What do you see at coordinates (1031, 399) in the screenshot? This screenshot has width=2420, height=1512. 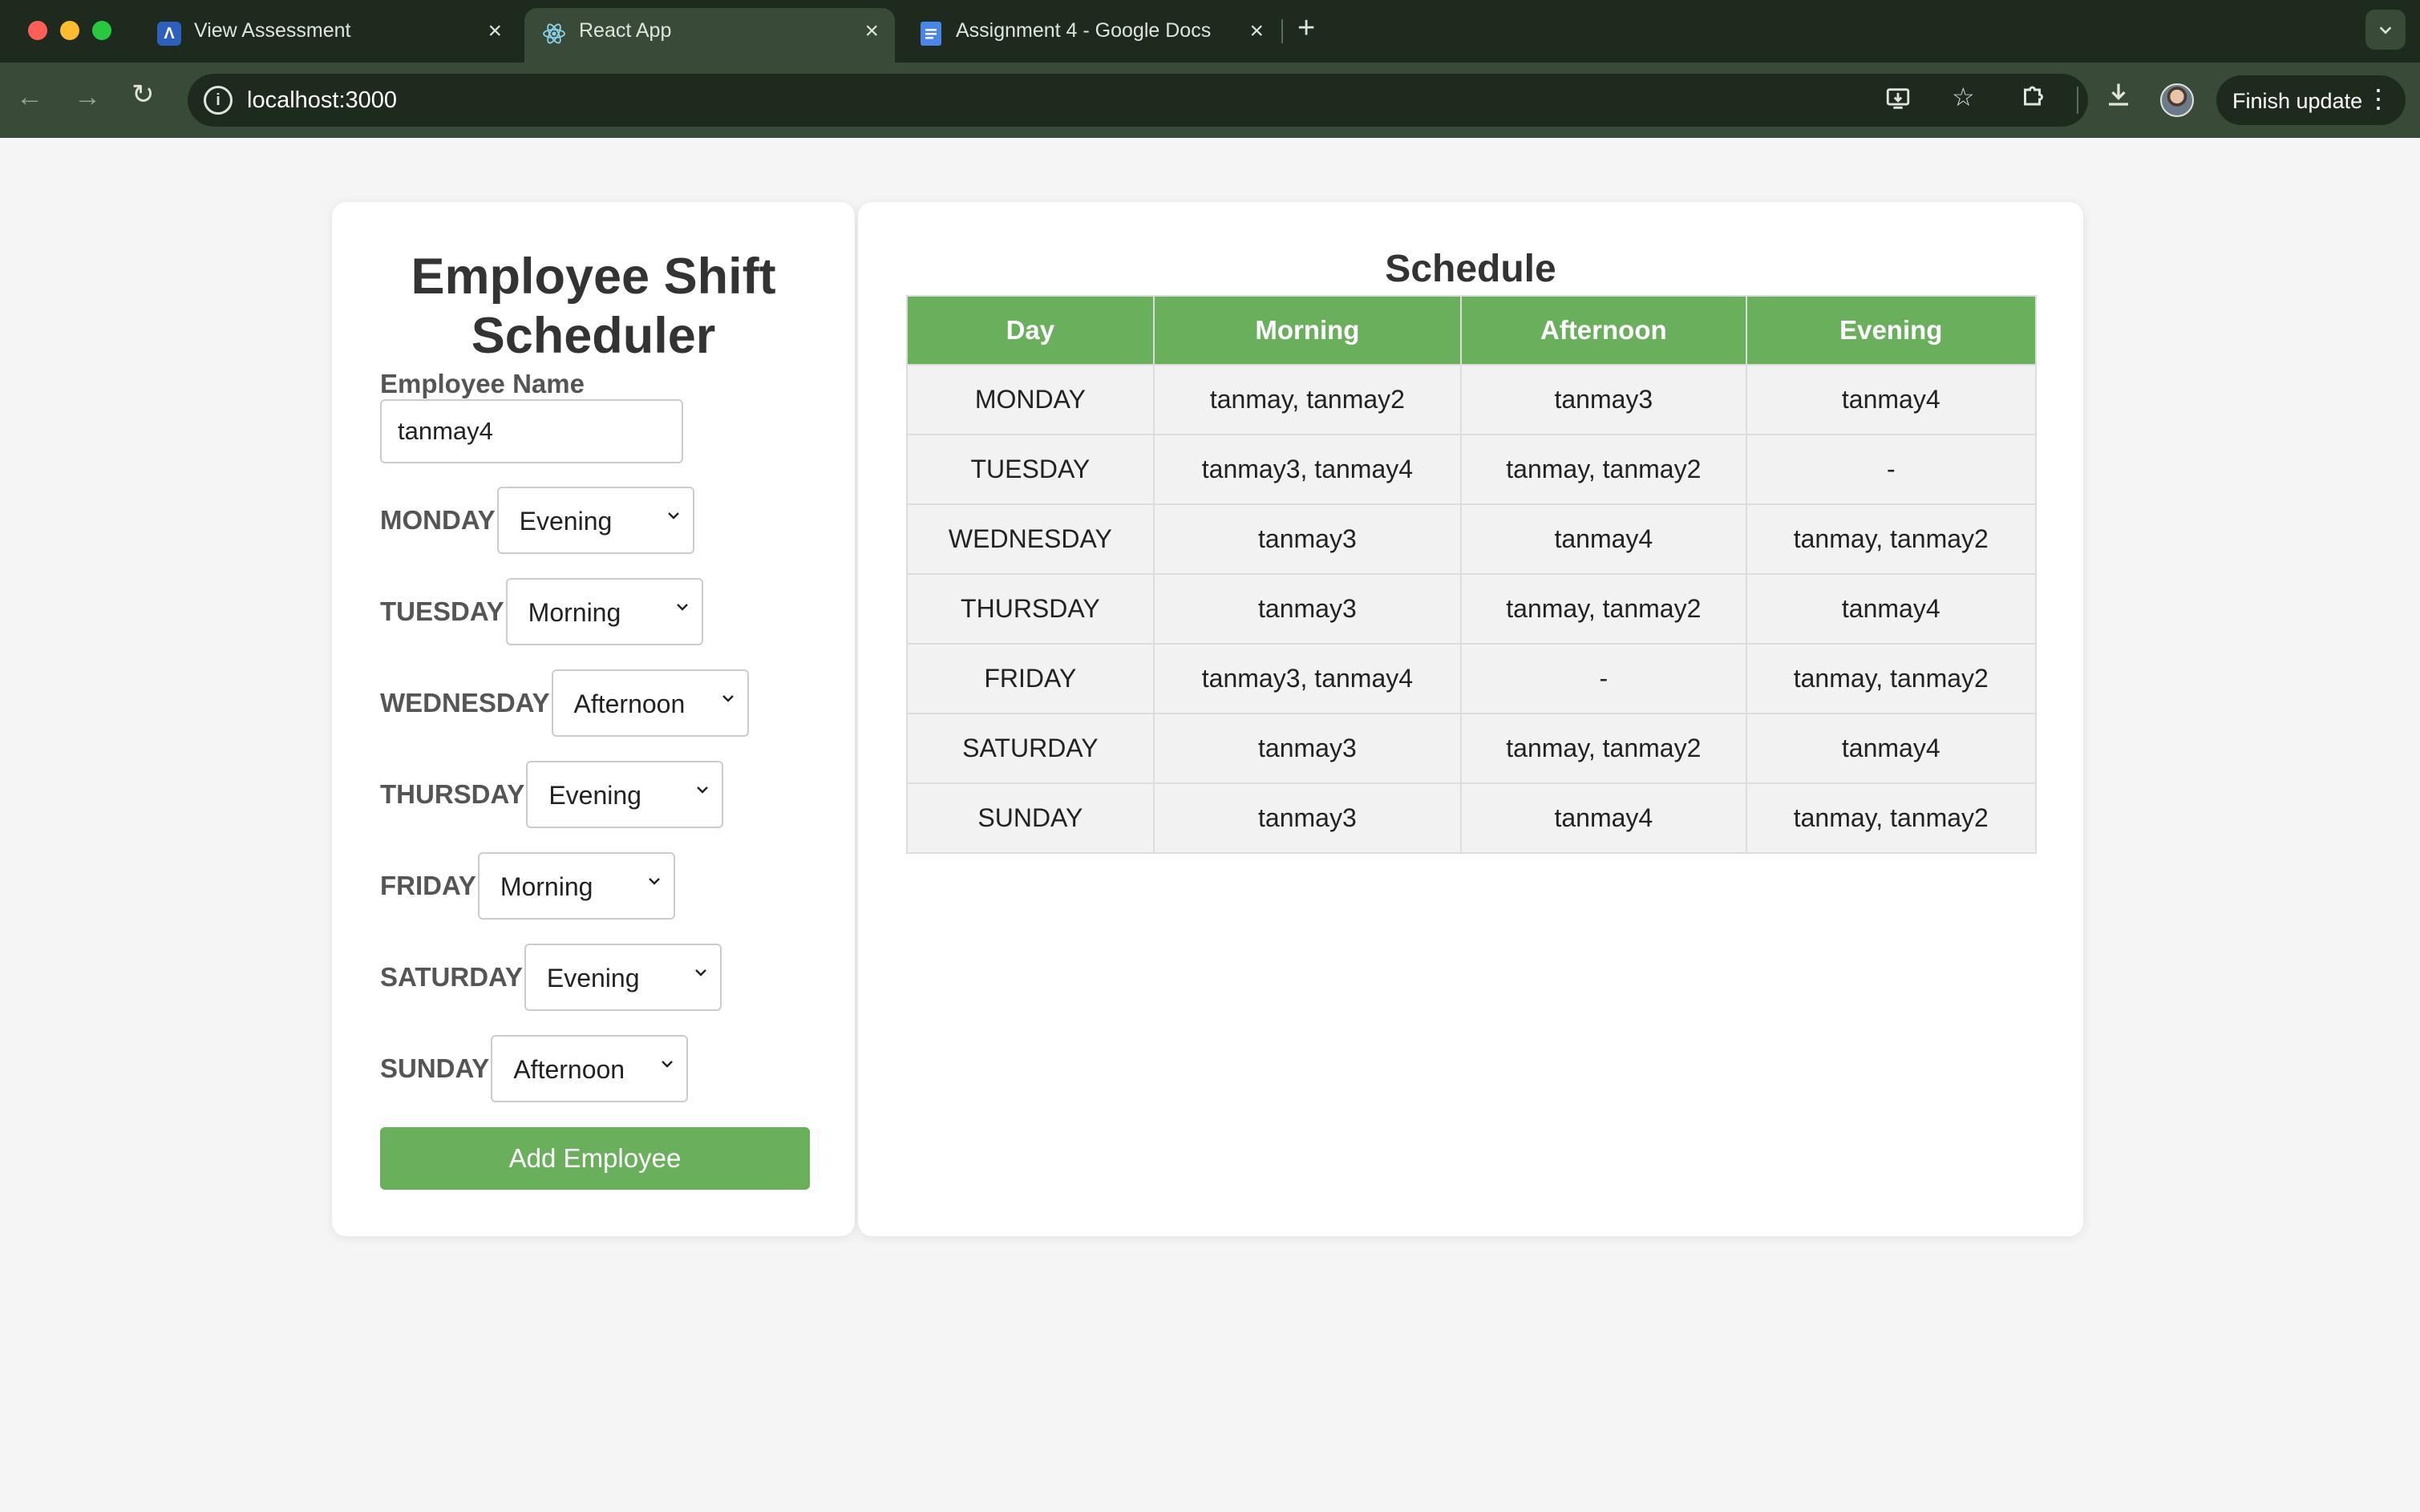 I see `cell-day: MONDAY` at bounding box center [1031, 399].